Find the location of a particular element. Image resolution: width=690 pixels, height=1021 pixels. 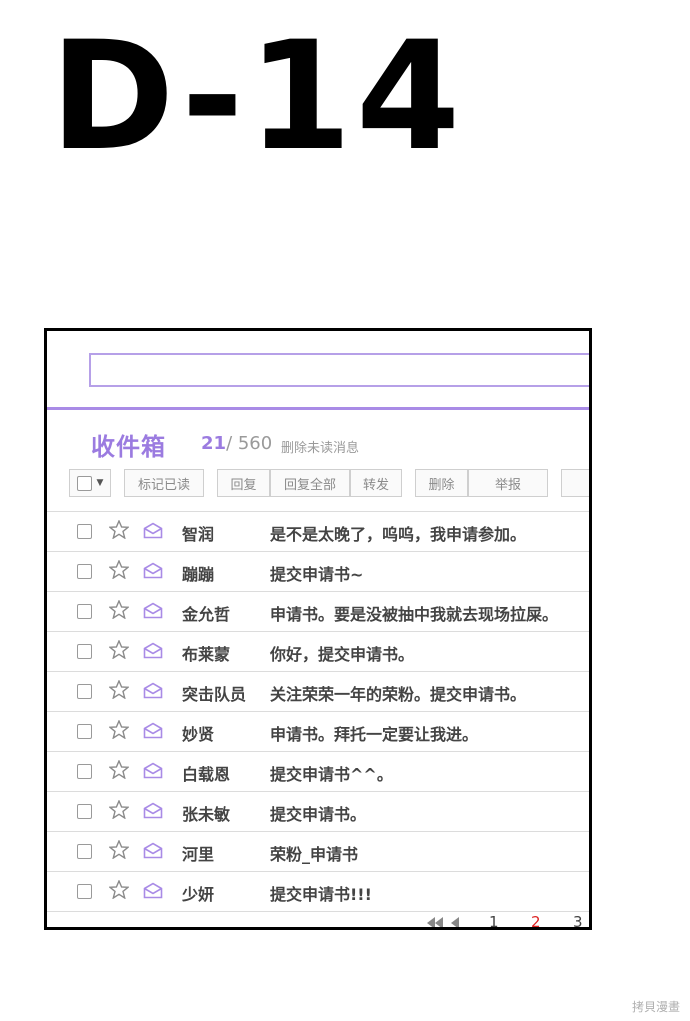

message-subject: 提交申请书^^。 is located at coordinates (331, 773).